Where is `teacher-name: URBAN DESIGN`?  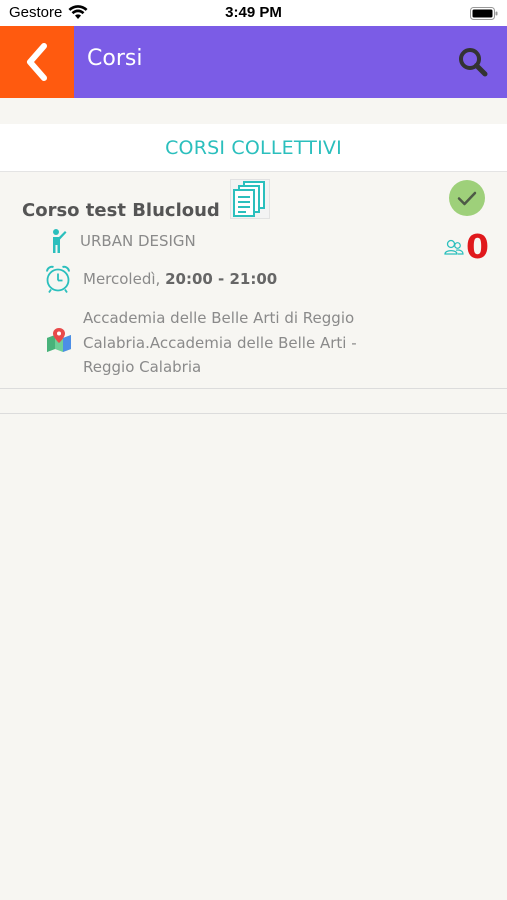 teacher-name: URBAN DESIGN is located at coordinates (138, 241).